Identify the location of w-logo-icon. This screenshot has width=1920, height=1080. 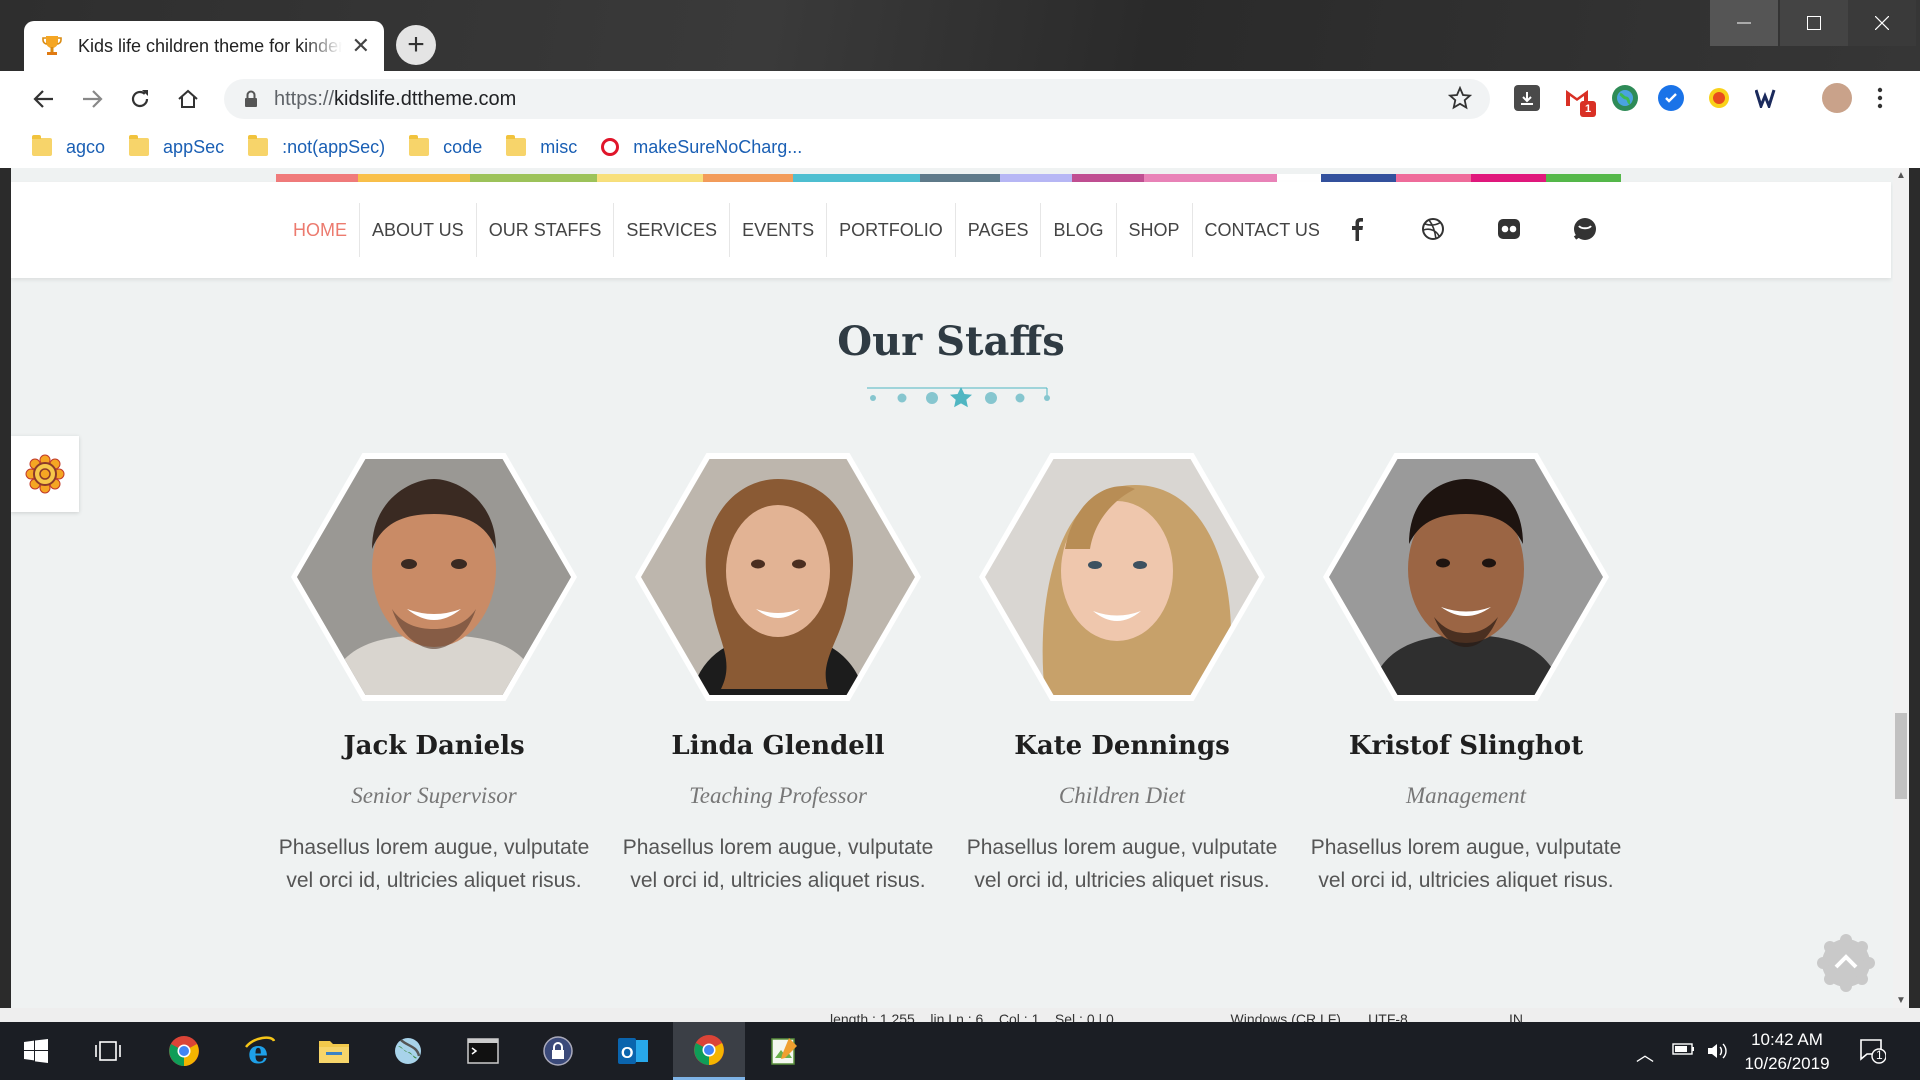
(1765, 98).